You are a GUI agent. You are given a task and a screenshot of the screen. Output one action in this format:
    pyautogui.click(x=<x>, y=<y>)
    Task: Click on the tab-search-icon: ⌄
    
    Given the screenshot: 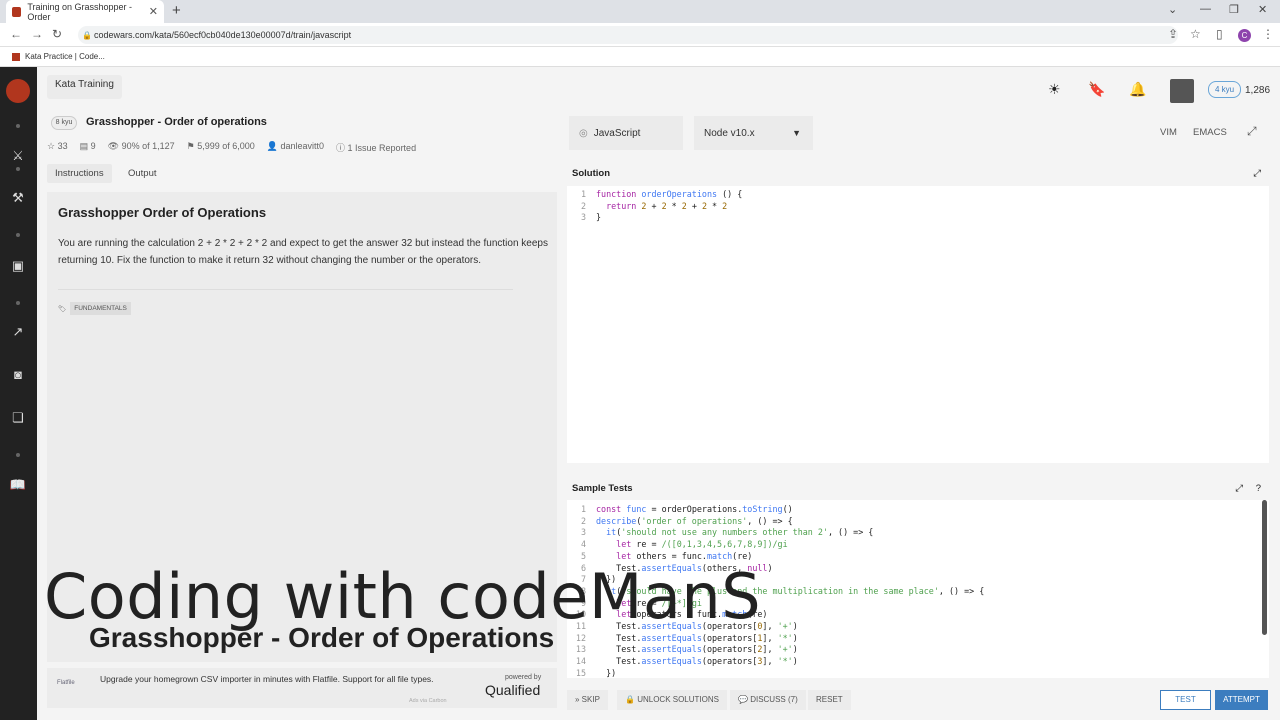 What is the action you would take?
    pyautogui.click(x=1172, y=9)
    